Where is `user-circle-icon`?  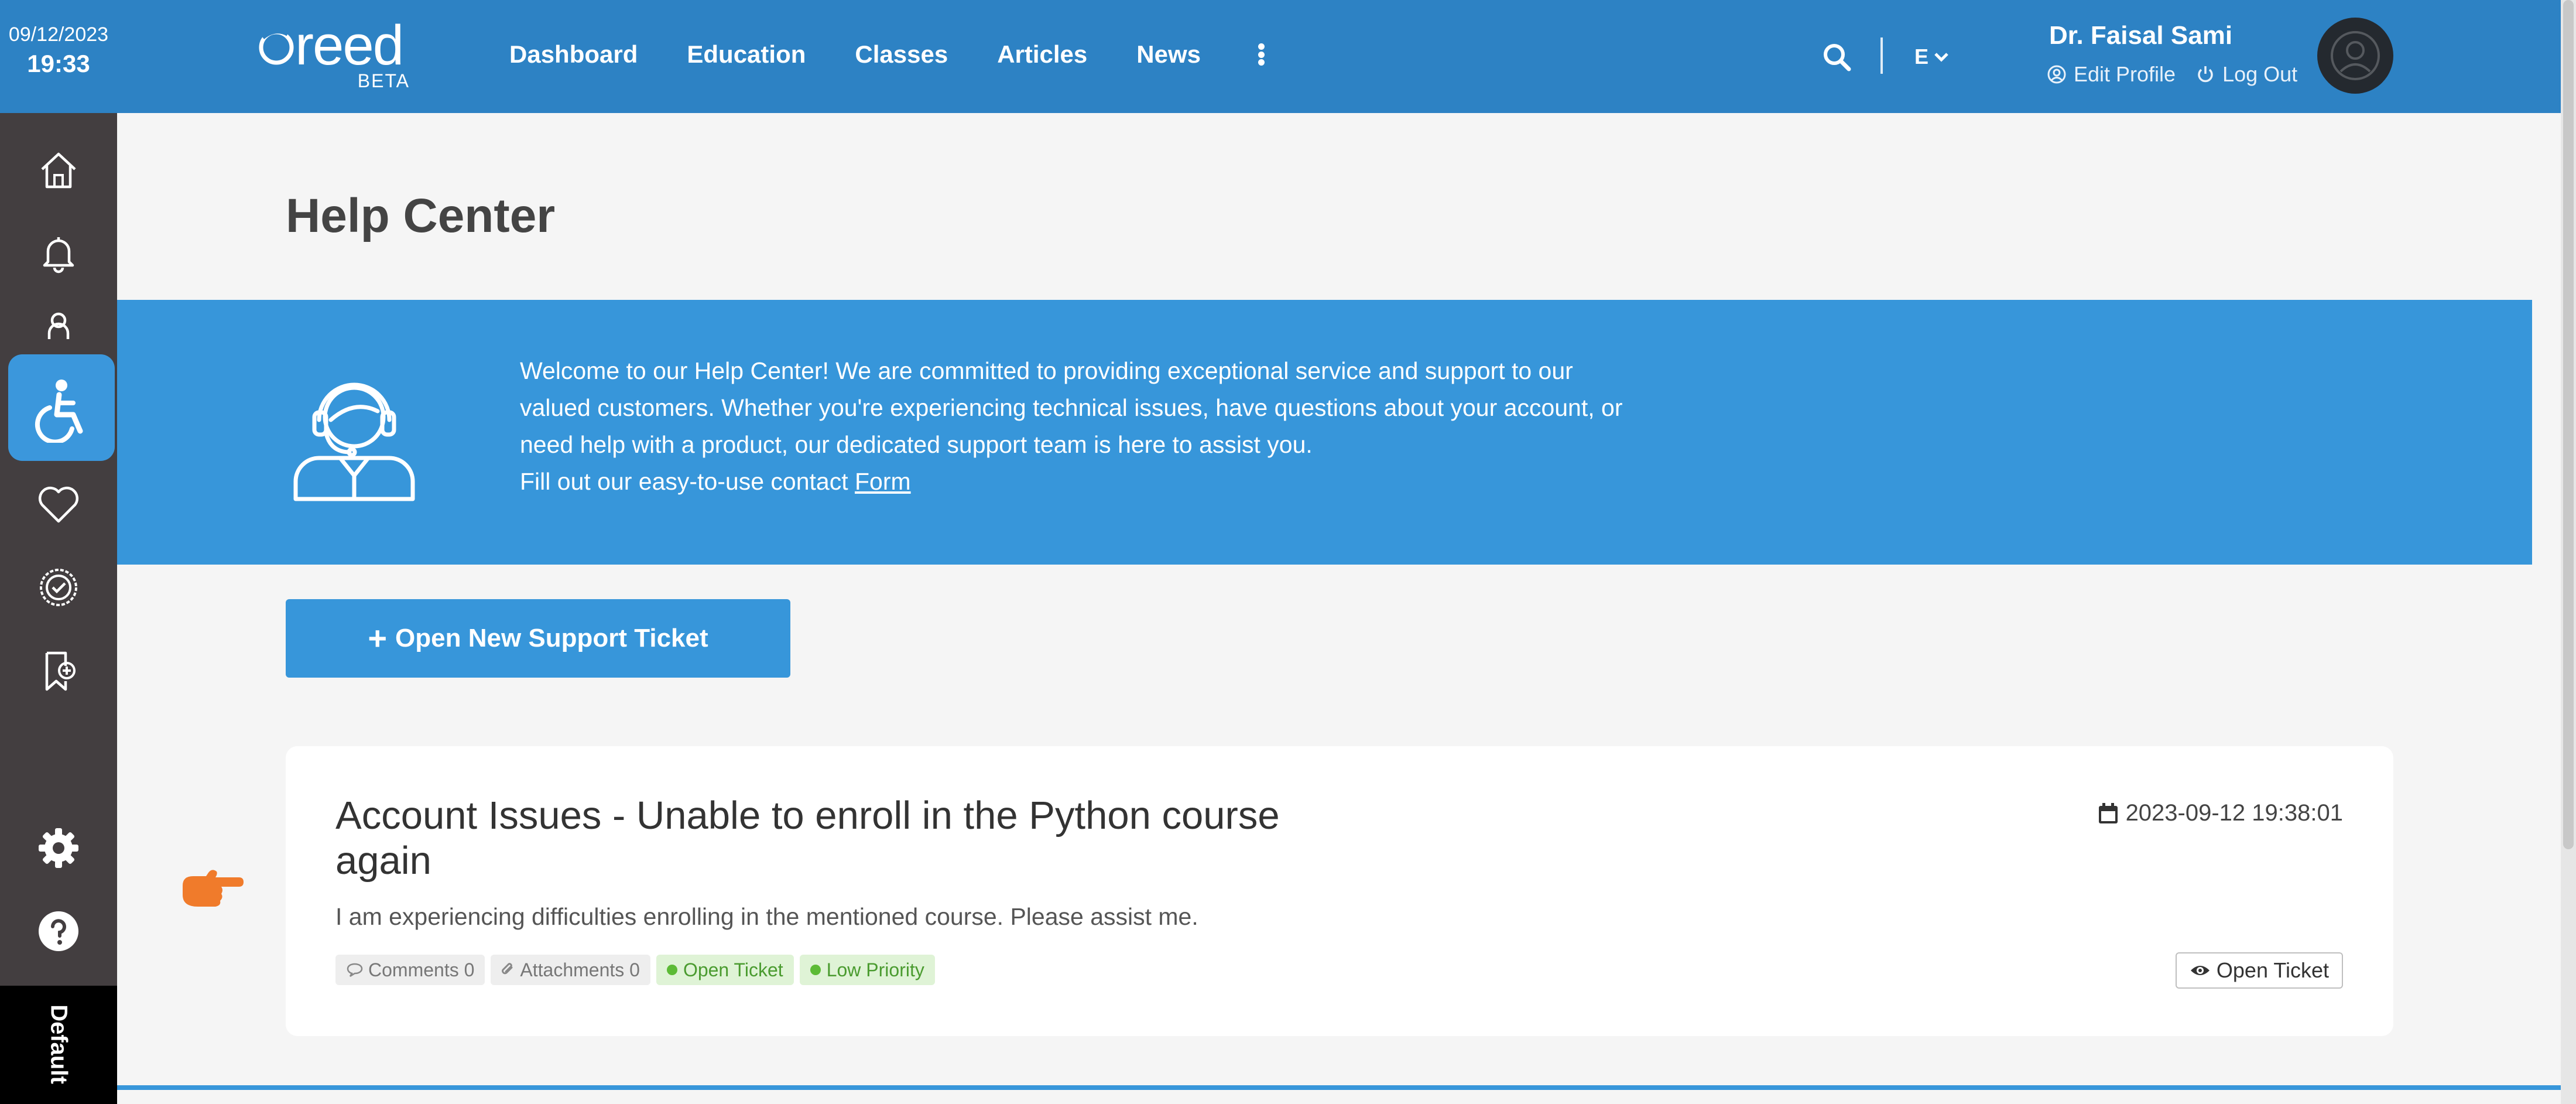
user-circle-icon is located at coordinates (2056, 74).